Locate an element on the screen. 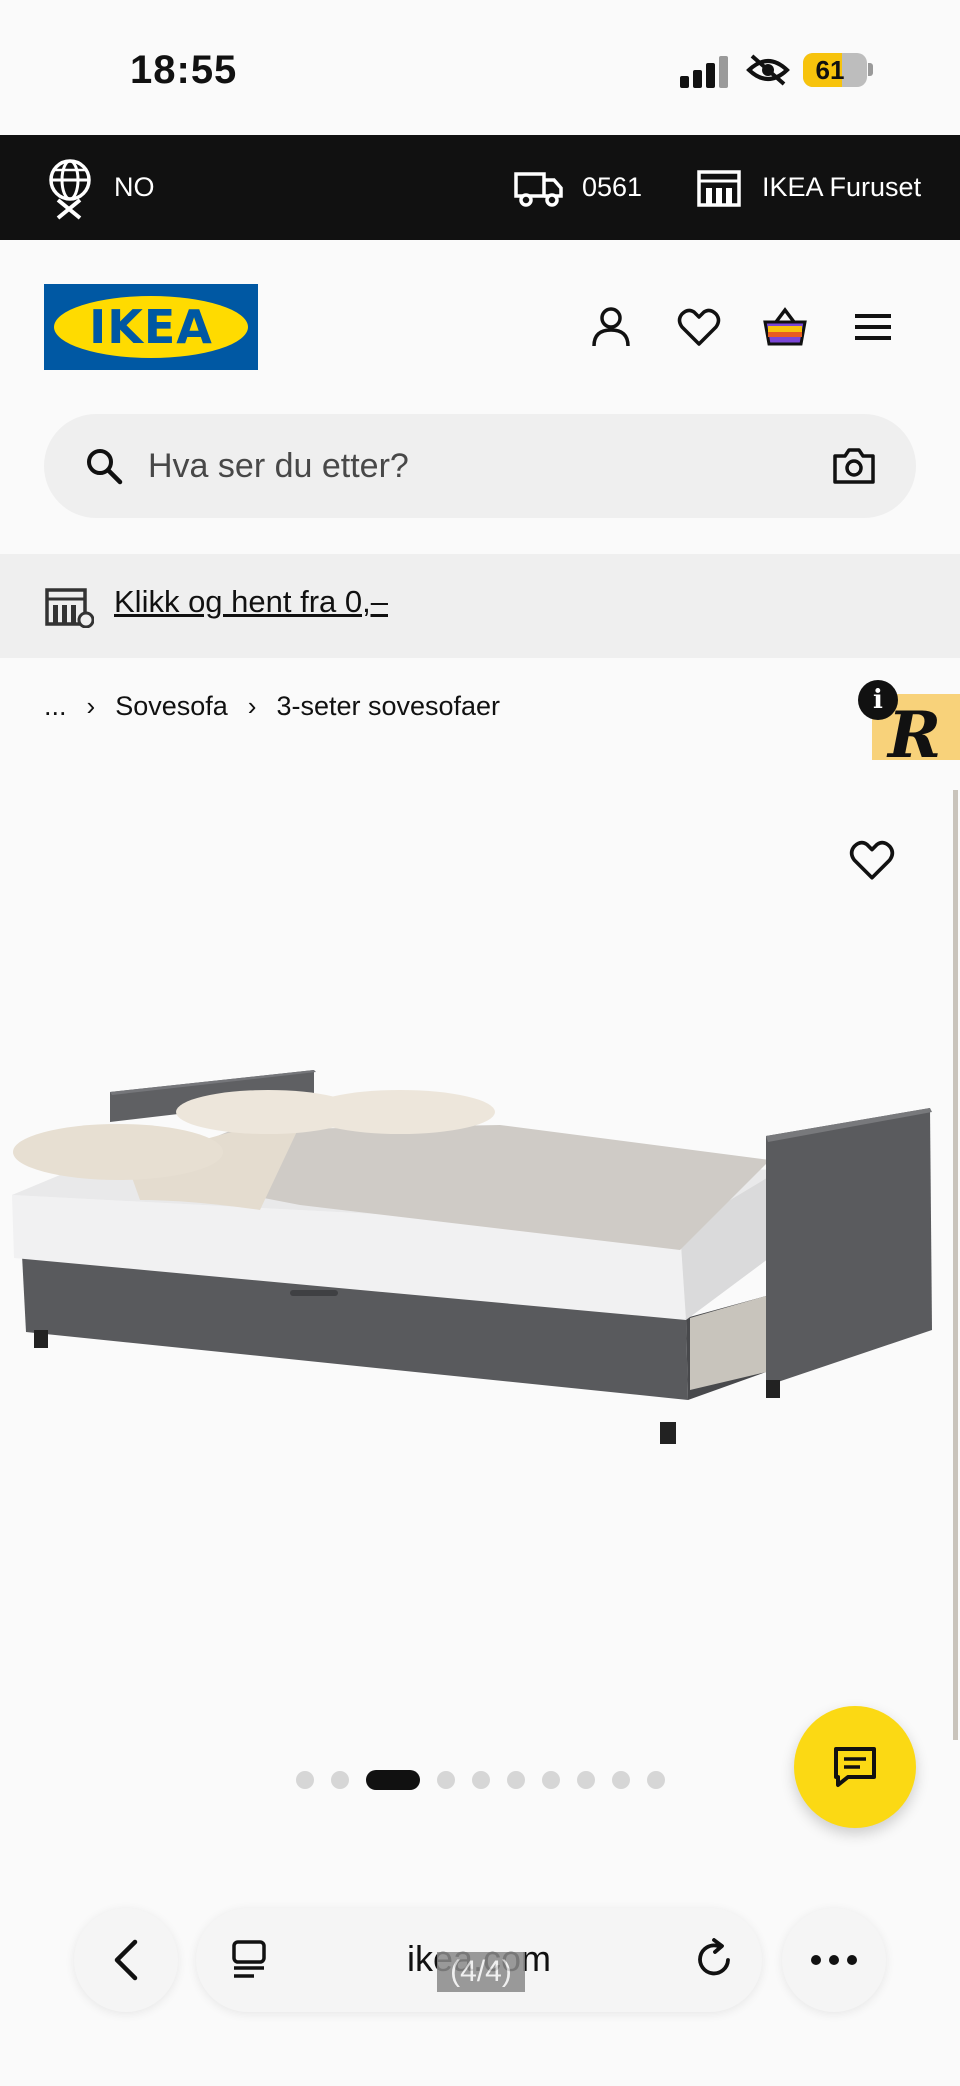 The width and height of the screenshot is (960, 2086). cellular-signal-icon is located at coordinates (704, 72).